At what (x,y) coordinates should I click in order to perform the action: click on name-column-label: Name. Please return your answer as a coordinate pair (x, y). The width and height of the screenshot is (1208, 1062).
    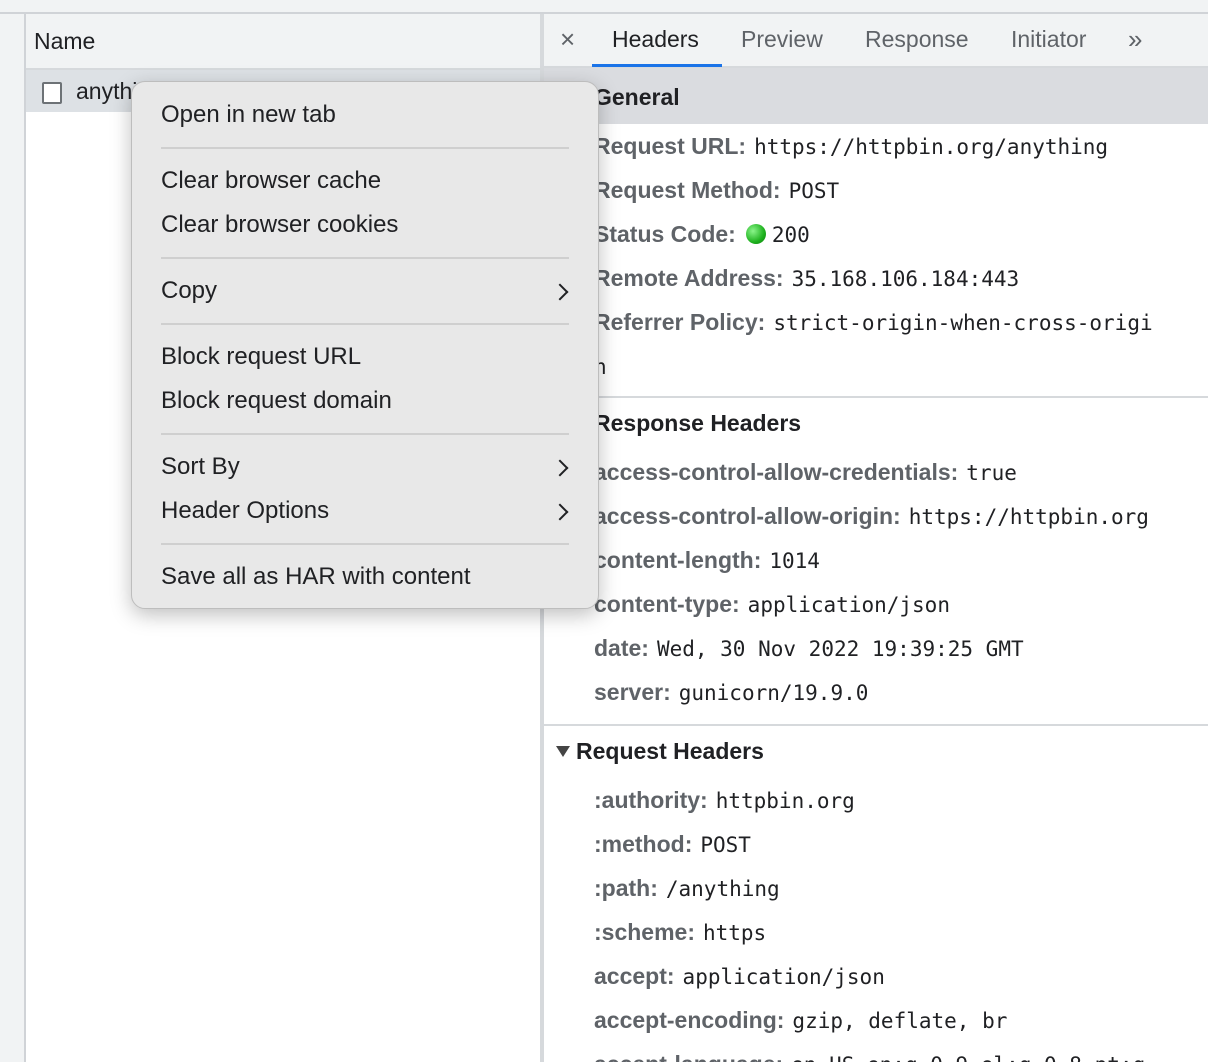
    Looking at the image, I should click on (65, 41).